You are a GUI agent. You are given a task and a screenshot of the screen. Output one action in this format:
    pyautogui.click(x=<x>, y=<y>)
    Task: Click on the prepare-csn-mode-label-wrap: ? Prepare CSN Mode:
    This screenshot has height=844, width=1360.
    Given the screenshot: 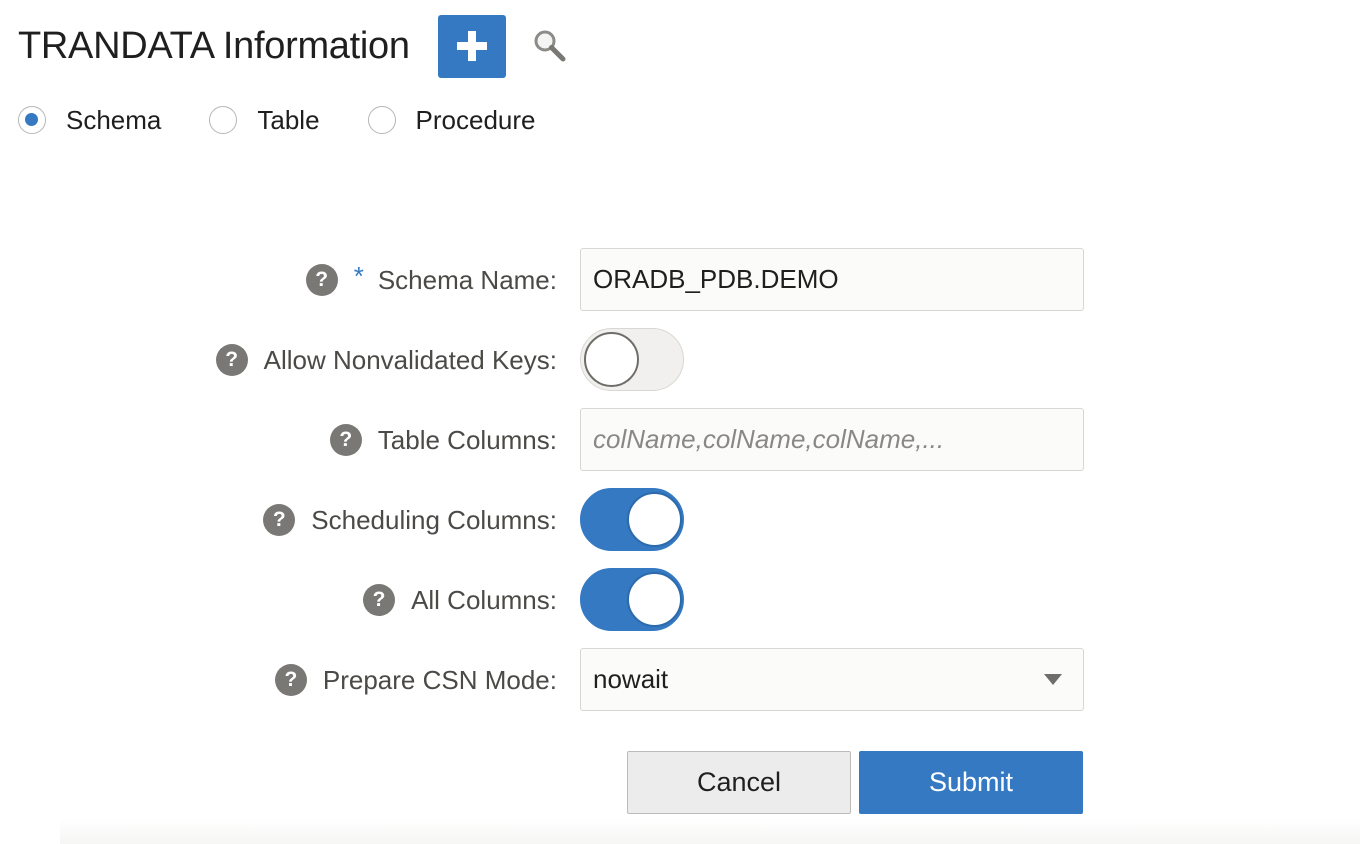 What is the action you would take?
    pyautogui.click(x=415, y=680)
    